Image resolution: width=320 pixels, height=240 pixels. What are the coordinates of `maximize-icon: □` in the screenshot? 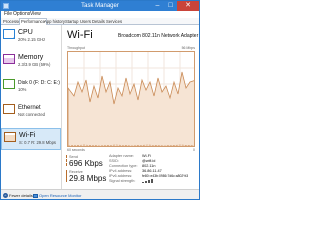 It's located at (170, 5).